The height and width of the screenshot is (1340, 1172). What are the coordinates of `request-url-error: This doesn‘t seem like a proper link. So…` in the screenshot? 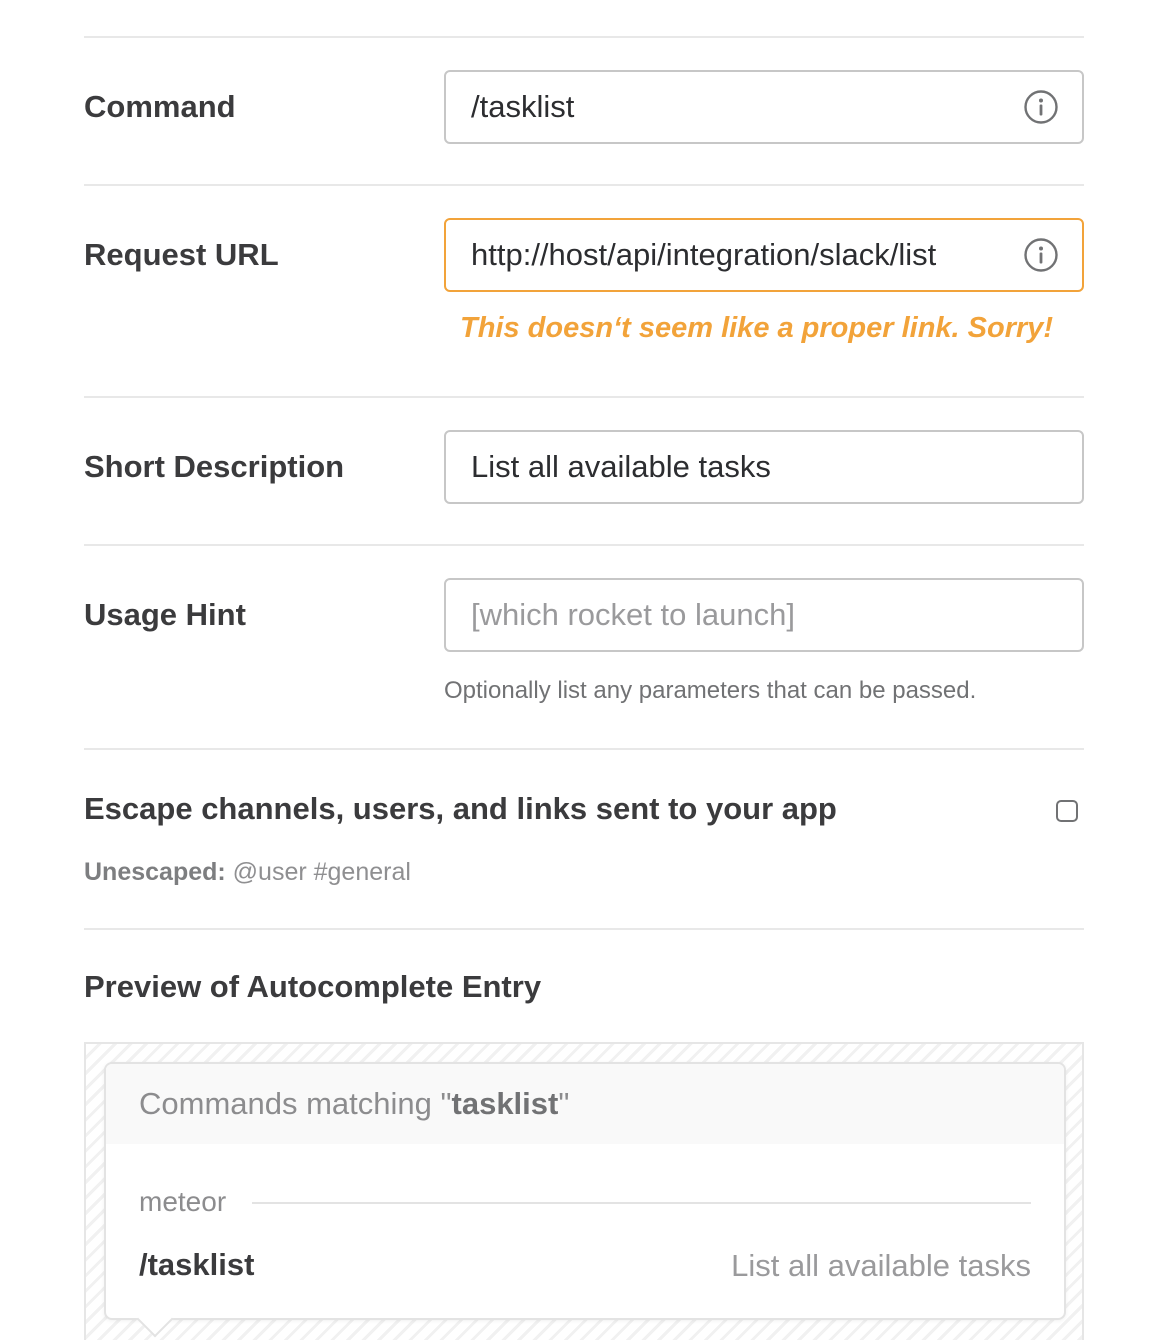 It's located at (757, 328).